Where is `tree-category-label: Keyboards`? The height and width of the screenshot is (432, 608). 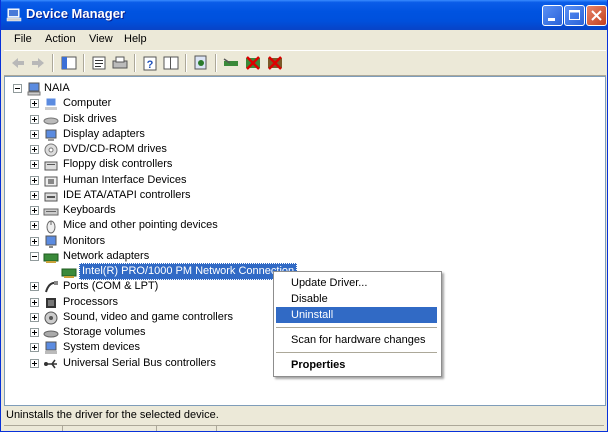 tree-category-label: Keyboards is located at coordinates (89, 210).